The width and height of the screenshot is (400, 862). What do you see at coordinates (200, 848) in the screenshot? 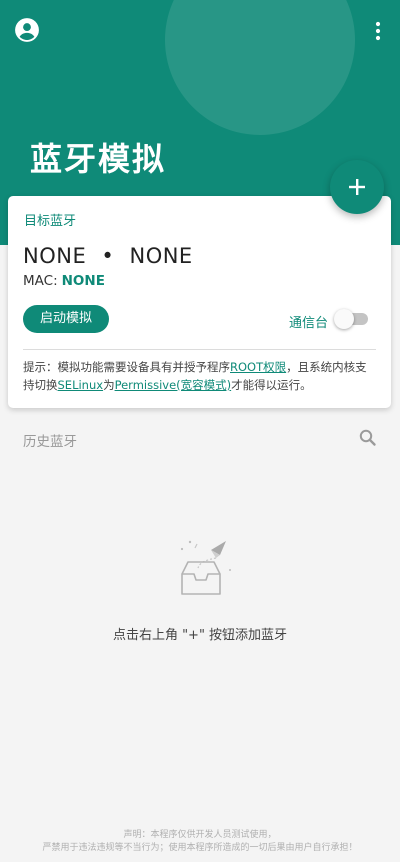
I see `disclaimer-line-2: 严禁用于违法违规等不当行为；使用本程序所造成的一切后果由用户自行承担！` at bounding box center [200, 848].